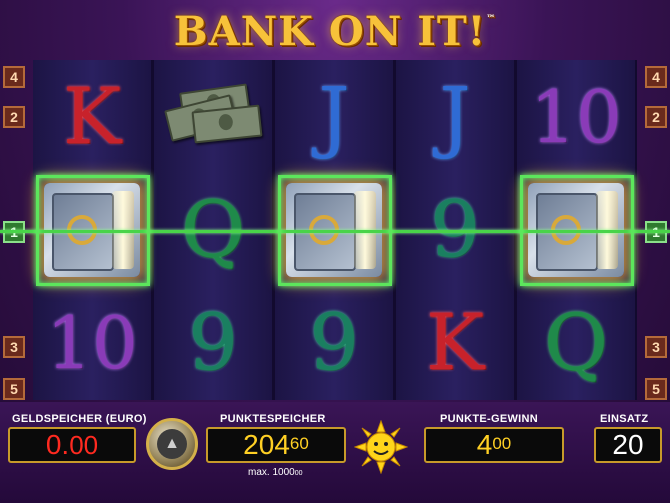  I want to click on einsatz-value: 20, so click(628, 444).